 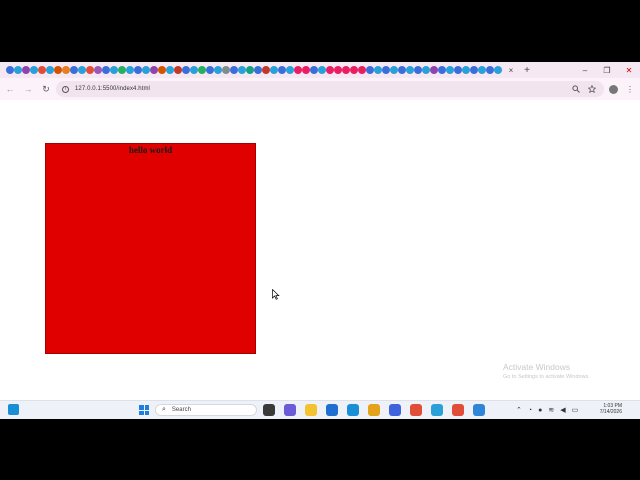 I want to click on minimize-button: –, so click(x=585, y=70).